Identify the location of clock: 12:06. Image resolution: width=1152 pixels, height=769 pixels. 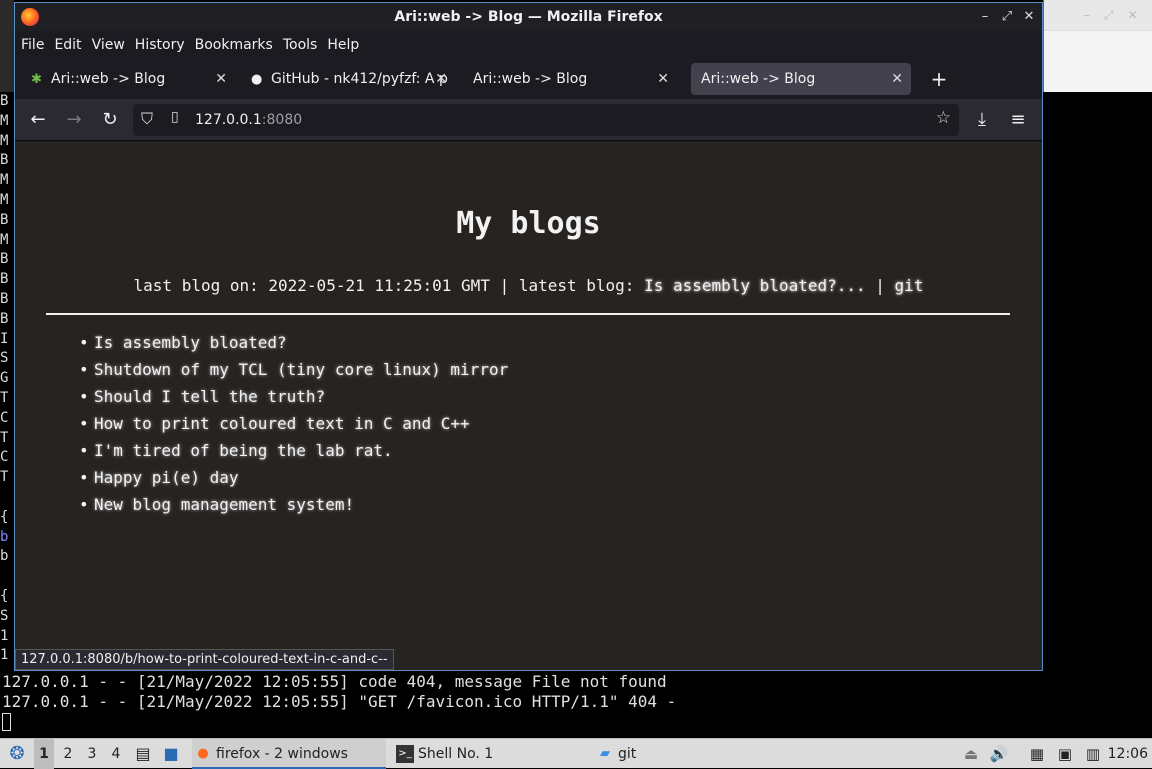
(1128, 754).